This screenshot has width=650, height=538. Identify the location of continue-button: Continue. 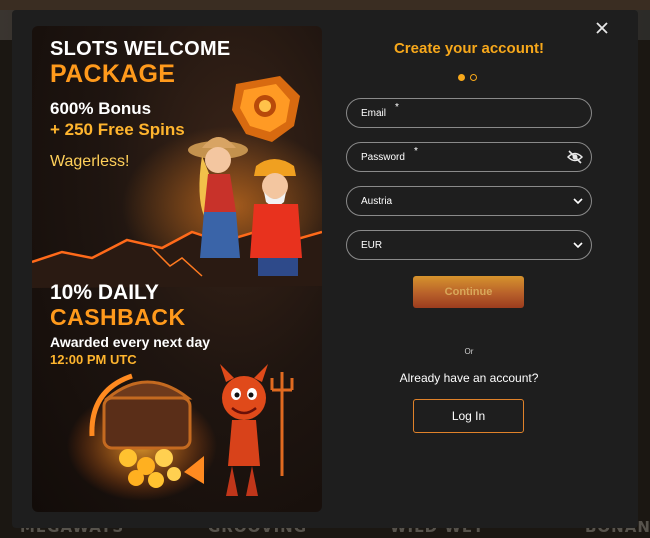
(468, 292).